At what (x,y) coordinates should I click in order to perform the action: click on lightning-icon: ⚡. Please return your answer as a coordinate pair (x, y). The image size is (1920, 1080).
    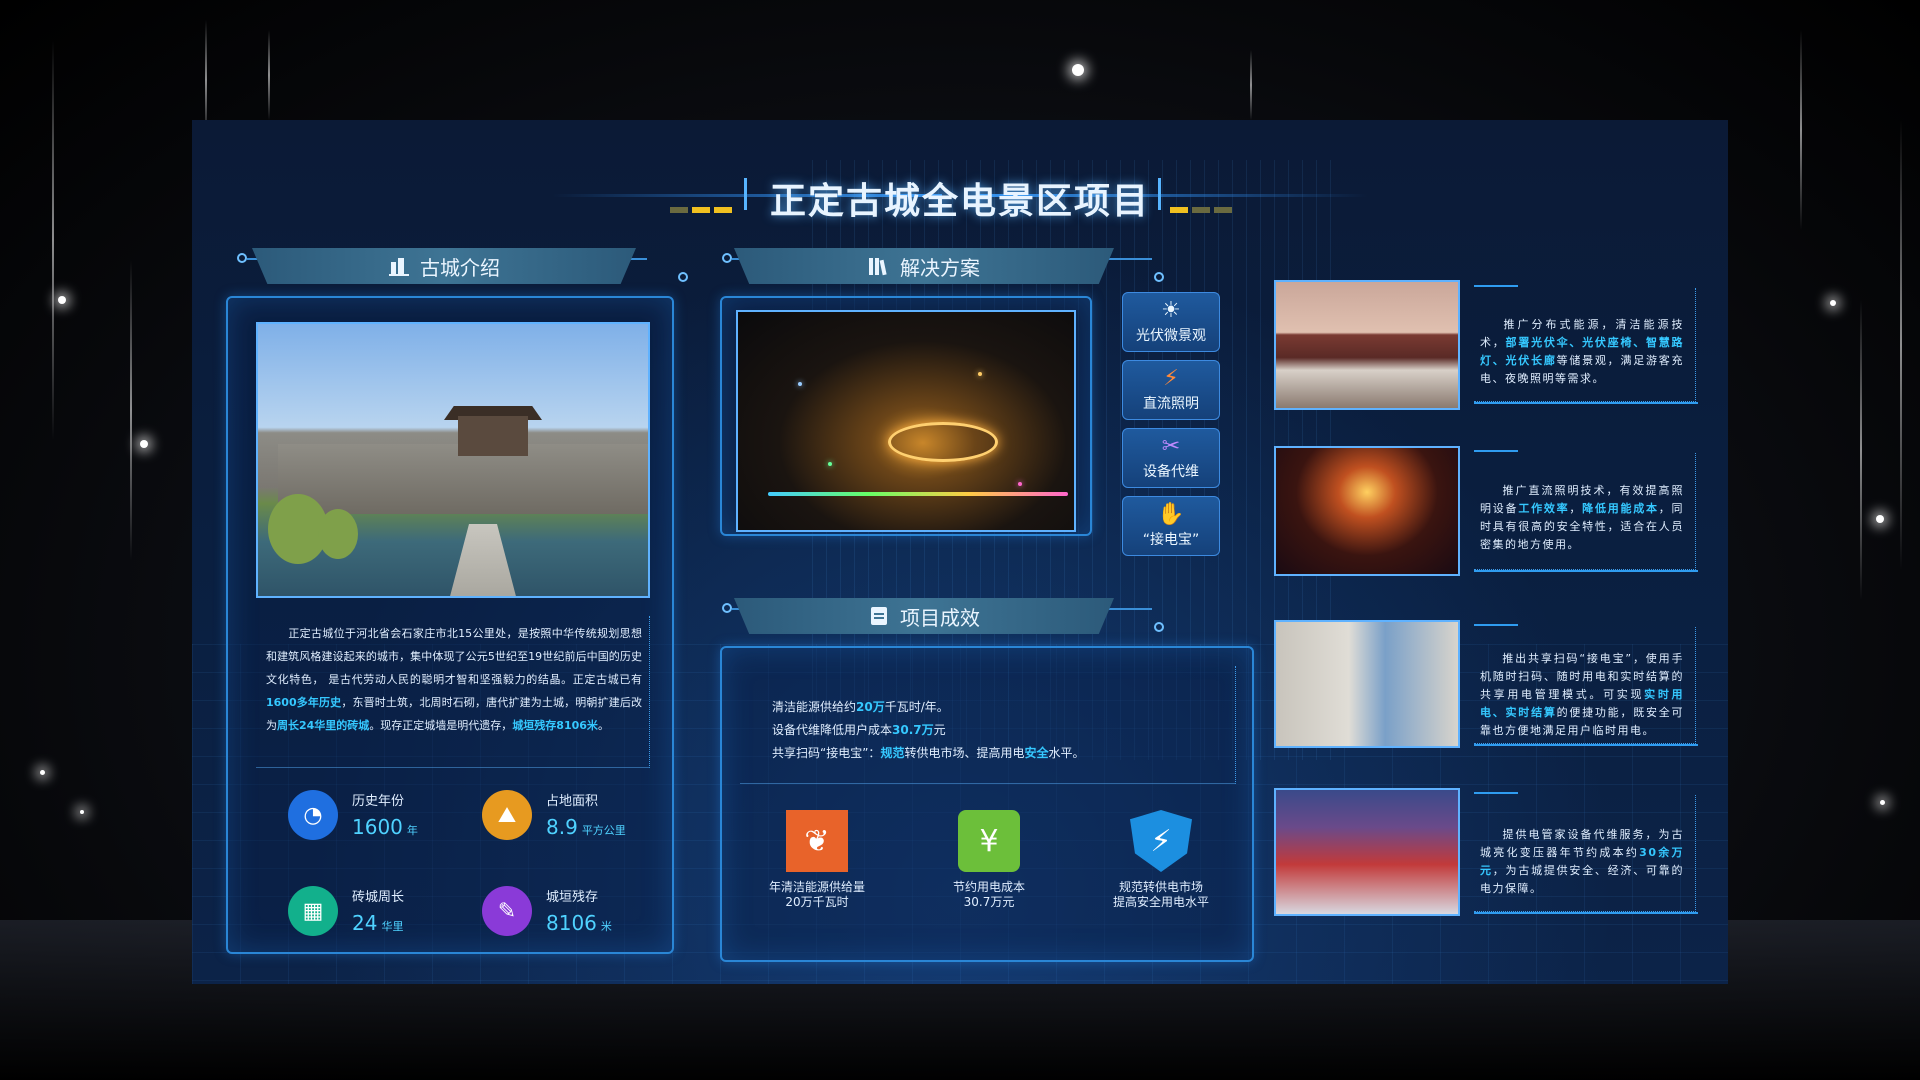
    Looking at the image, I should click on (1171, 378).